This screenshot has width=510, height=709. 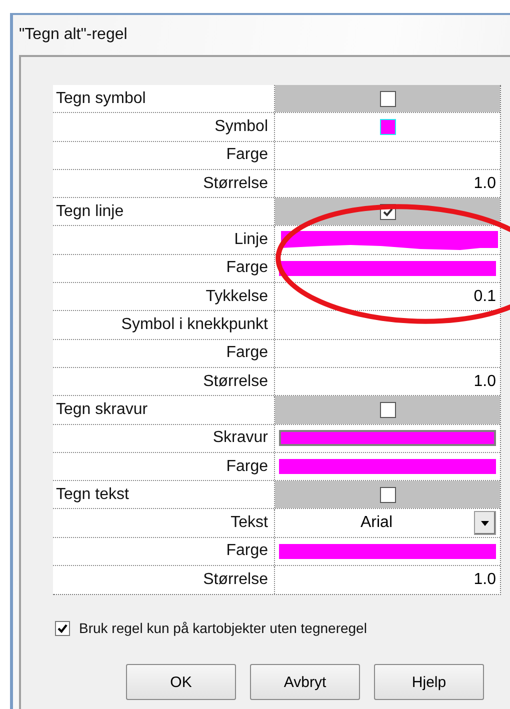 I want to click on dialog-button: Hjelp, so click(x=429, y=682).